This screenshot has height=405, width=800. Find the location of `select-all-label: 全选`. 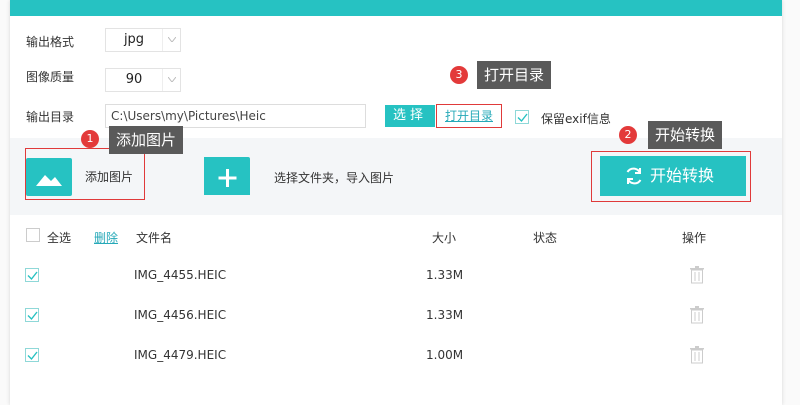

select-all-label: 全选 is located at coordinates (59, 238).